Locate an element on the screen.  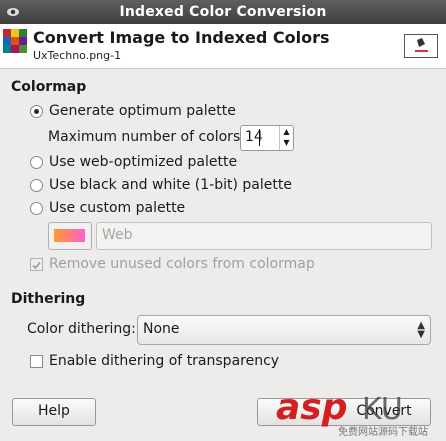
help-button-label: Help is located at coordinates (54, 411).